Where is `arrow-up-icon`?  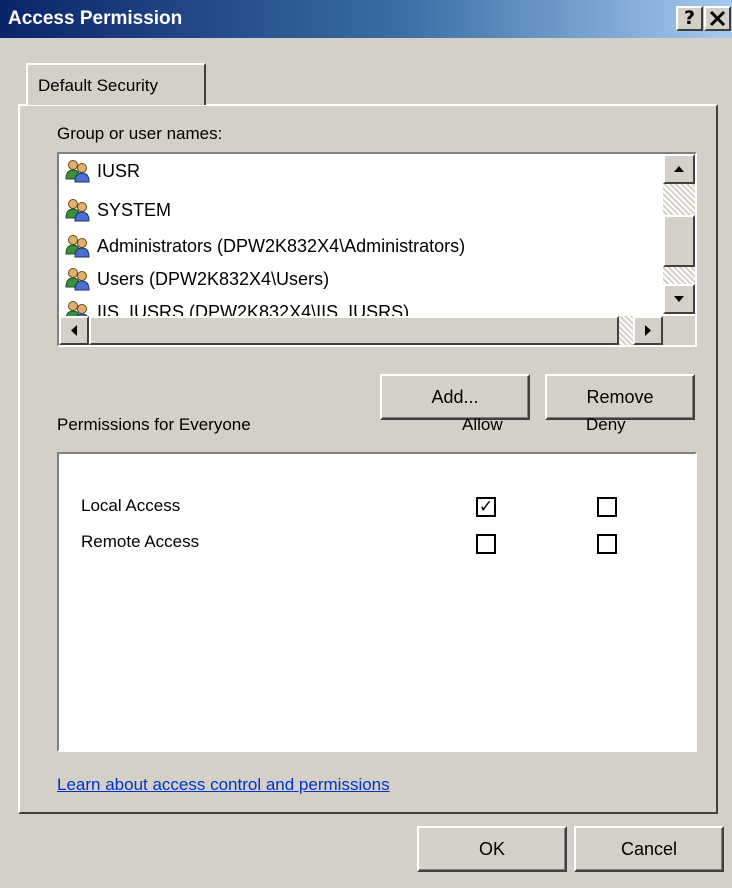
arrow-up-icon is located at coordinates (679, 169).